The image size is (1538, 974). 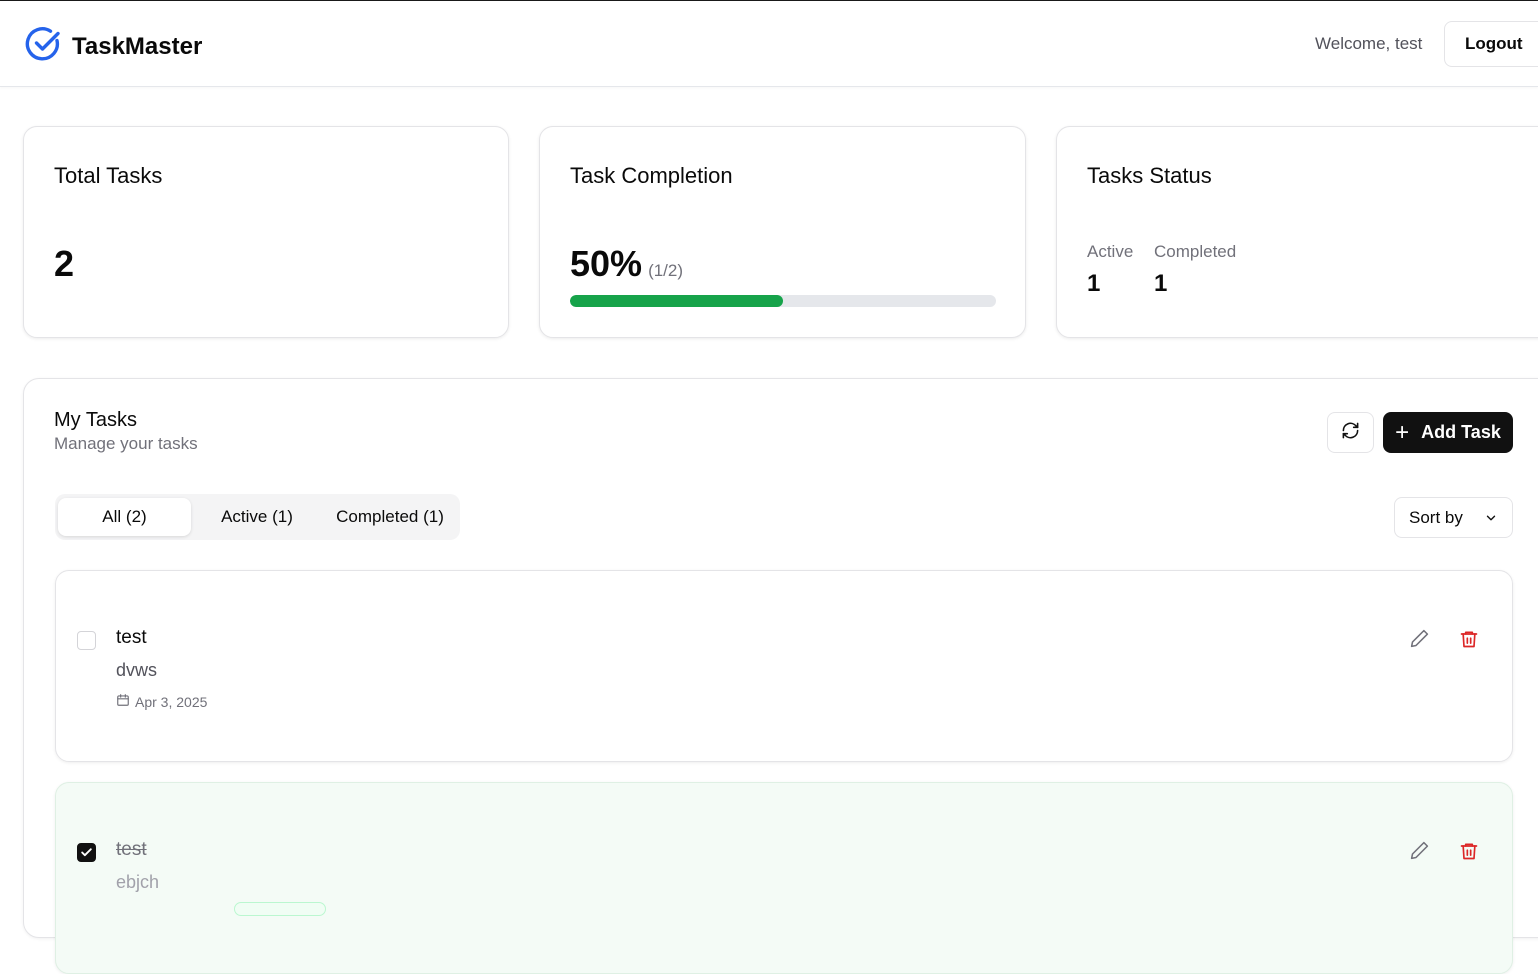 I want to click on app-name: TaskMaster, so click(x=137, y=46).